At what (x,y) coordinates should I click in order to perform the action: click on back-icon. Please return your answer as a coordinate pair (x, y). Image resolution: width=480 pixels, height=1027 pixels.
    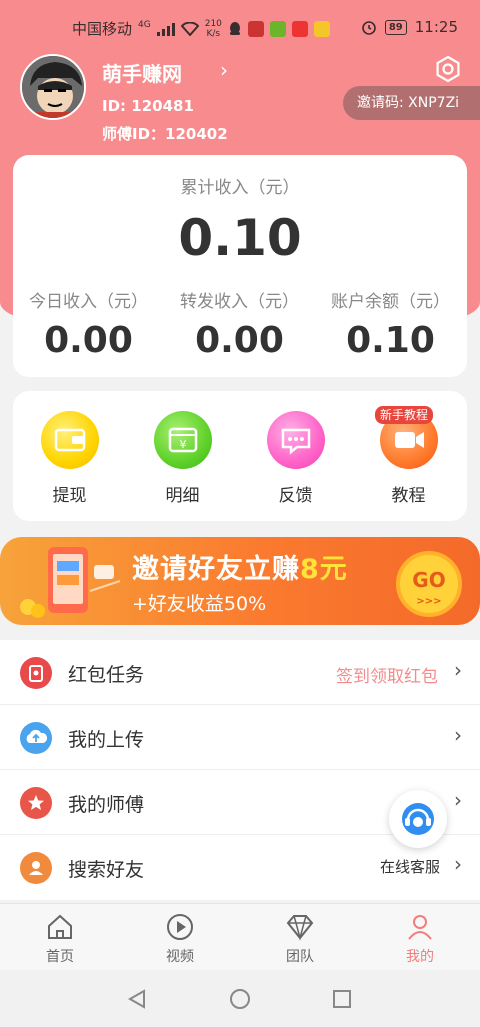
    Looking at the image, I should click on (137, 999).